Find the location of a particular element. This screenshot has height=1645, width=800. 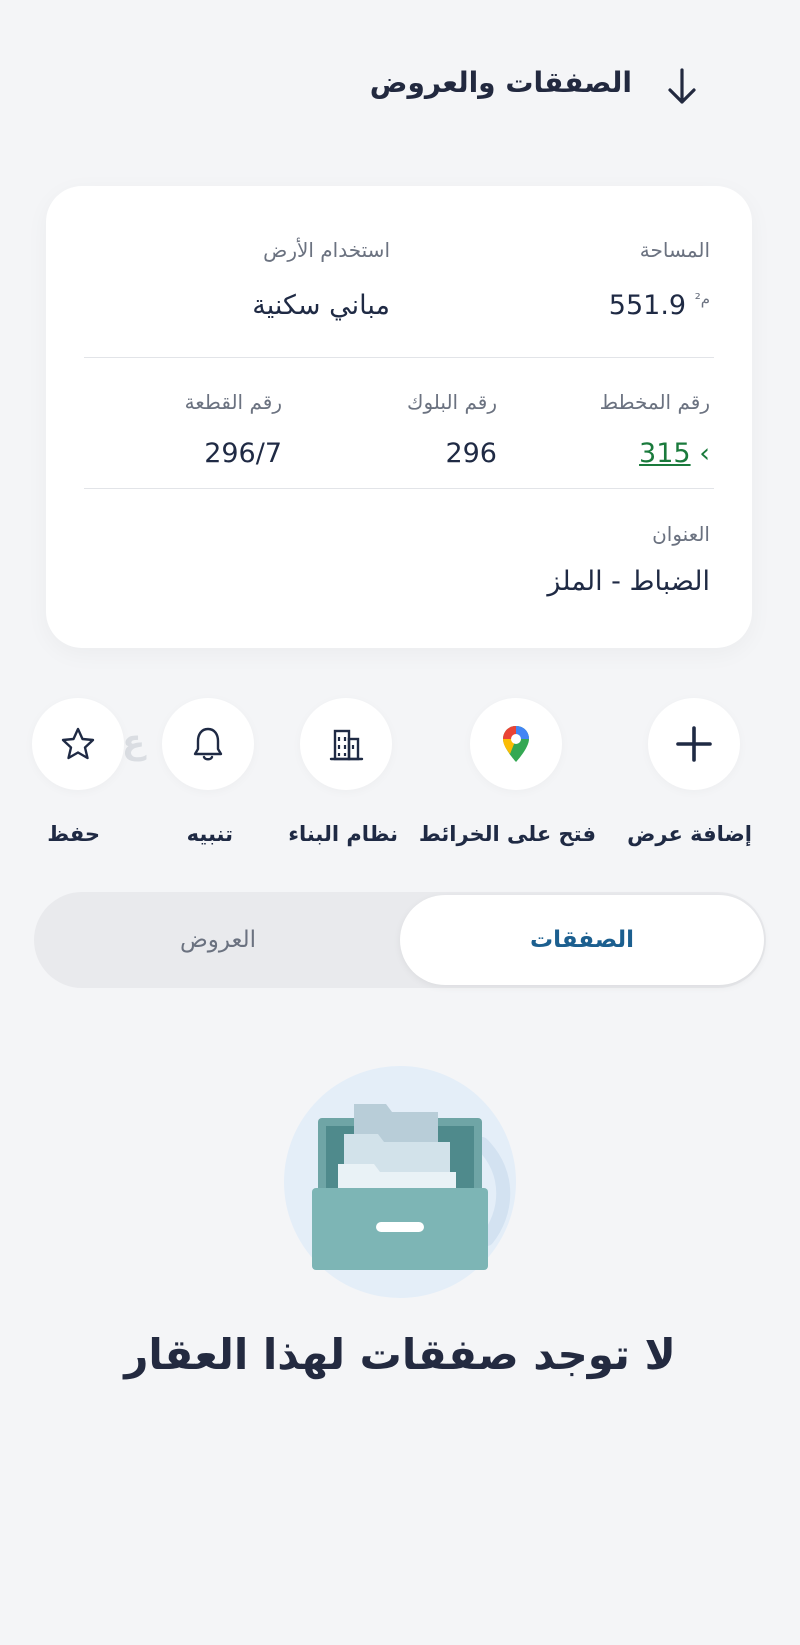

plus-icon is located at coordinates (694, 744).